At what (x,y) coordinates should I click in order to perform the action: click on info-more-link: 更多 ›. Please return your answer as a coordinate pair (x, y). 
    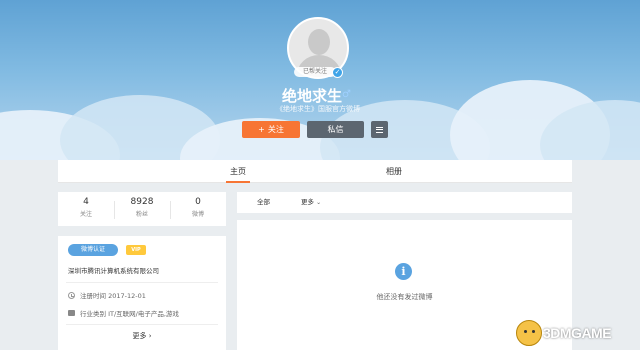
    Looking at the image, I should click on (142, 336).